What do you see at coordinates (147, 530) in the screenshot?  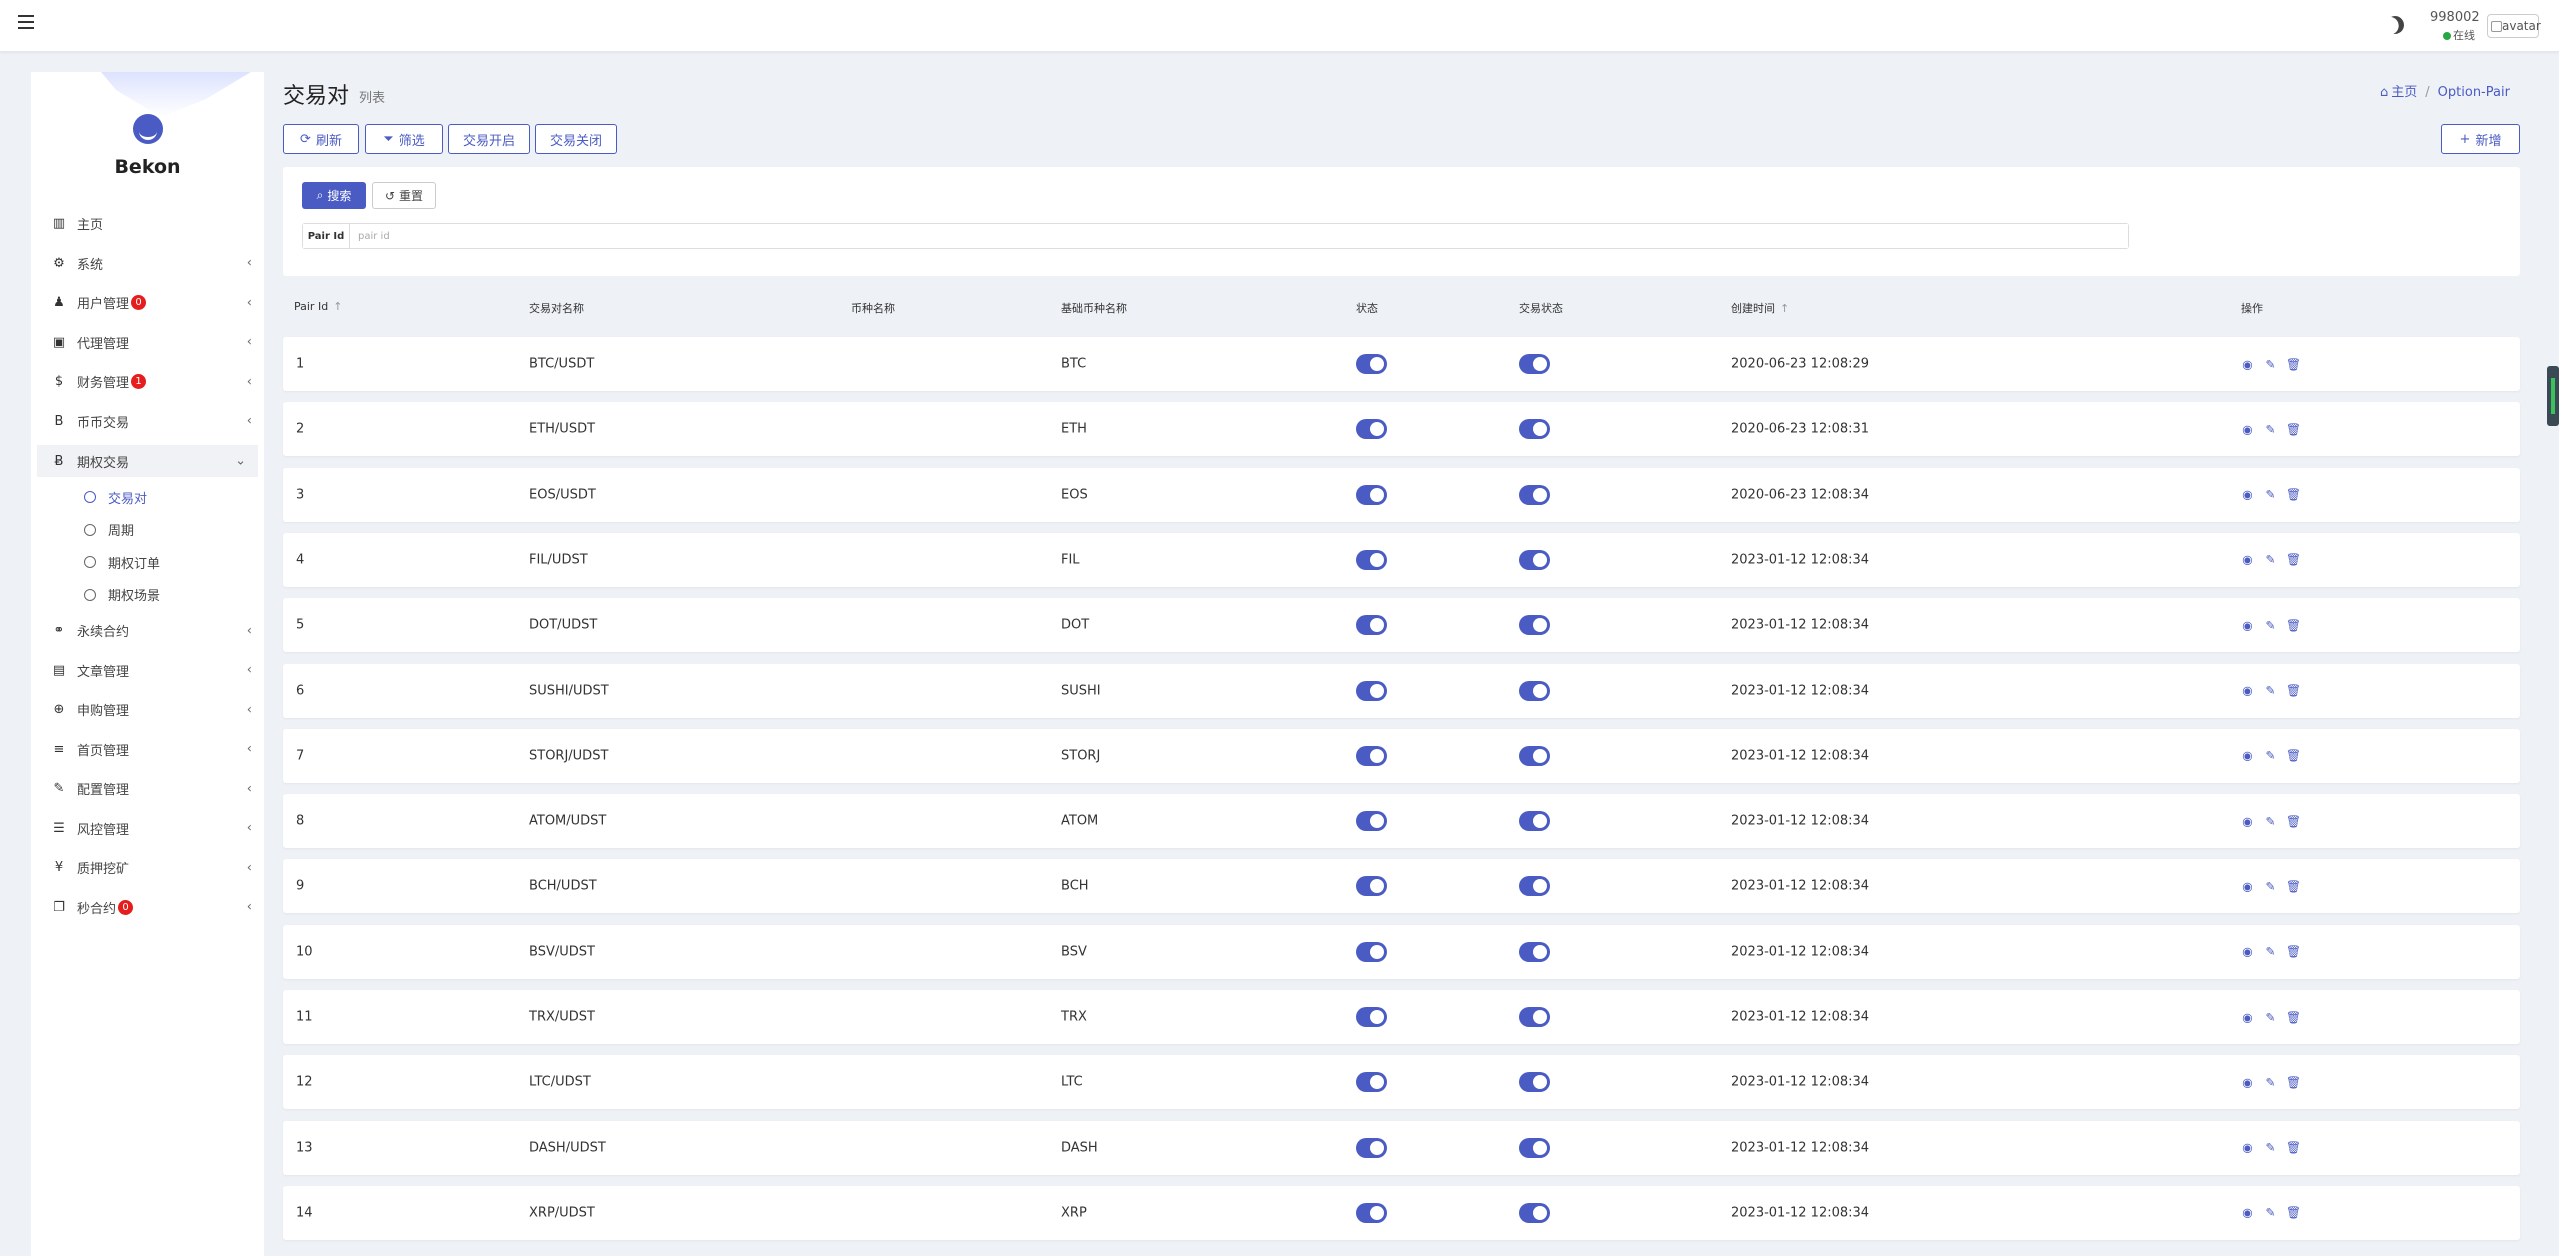 I see `sidebar-subitem-period: 周期` at bounding box center [147, 530].